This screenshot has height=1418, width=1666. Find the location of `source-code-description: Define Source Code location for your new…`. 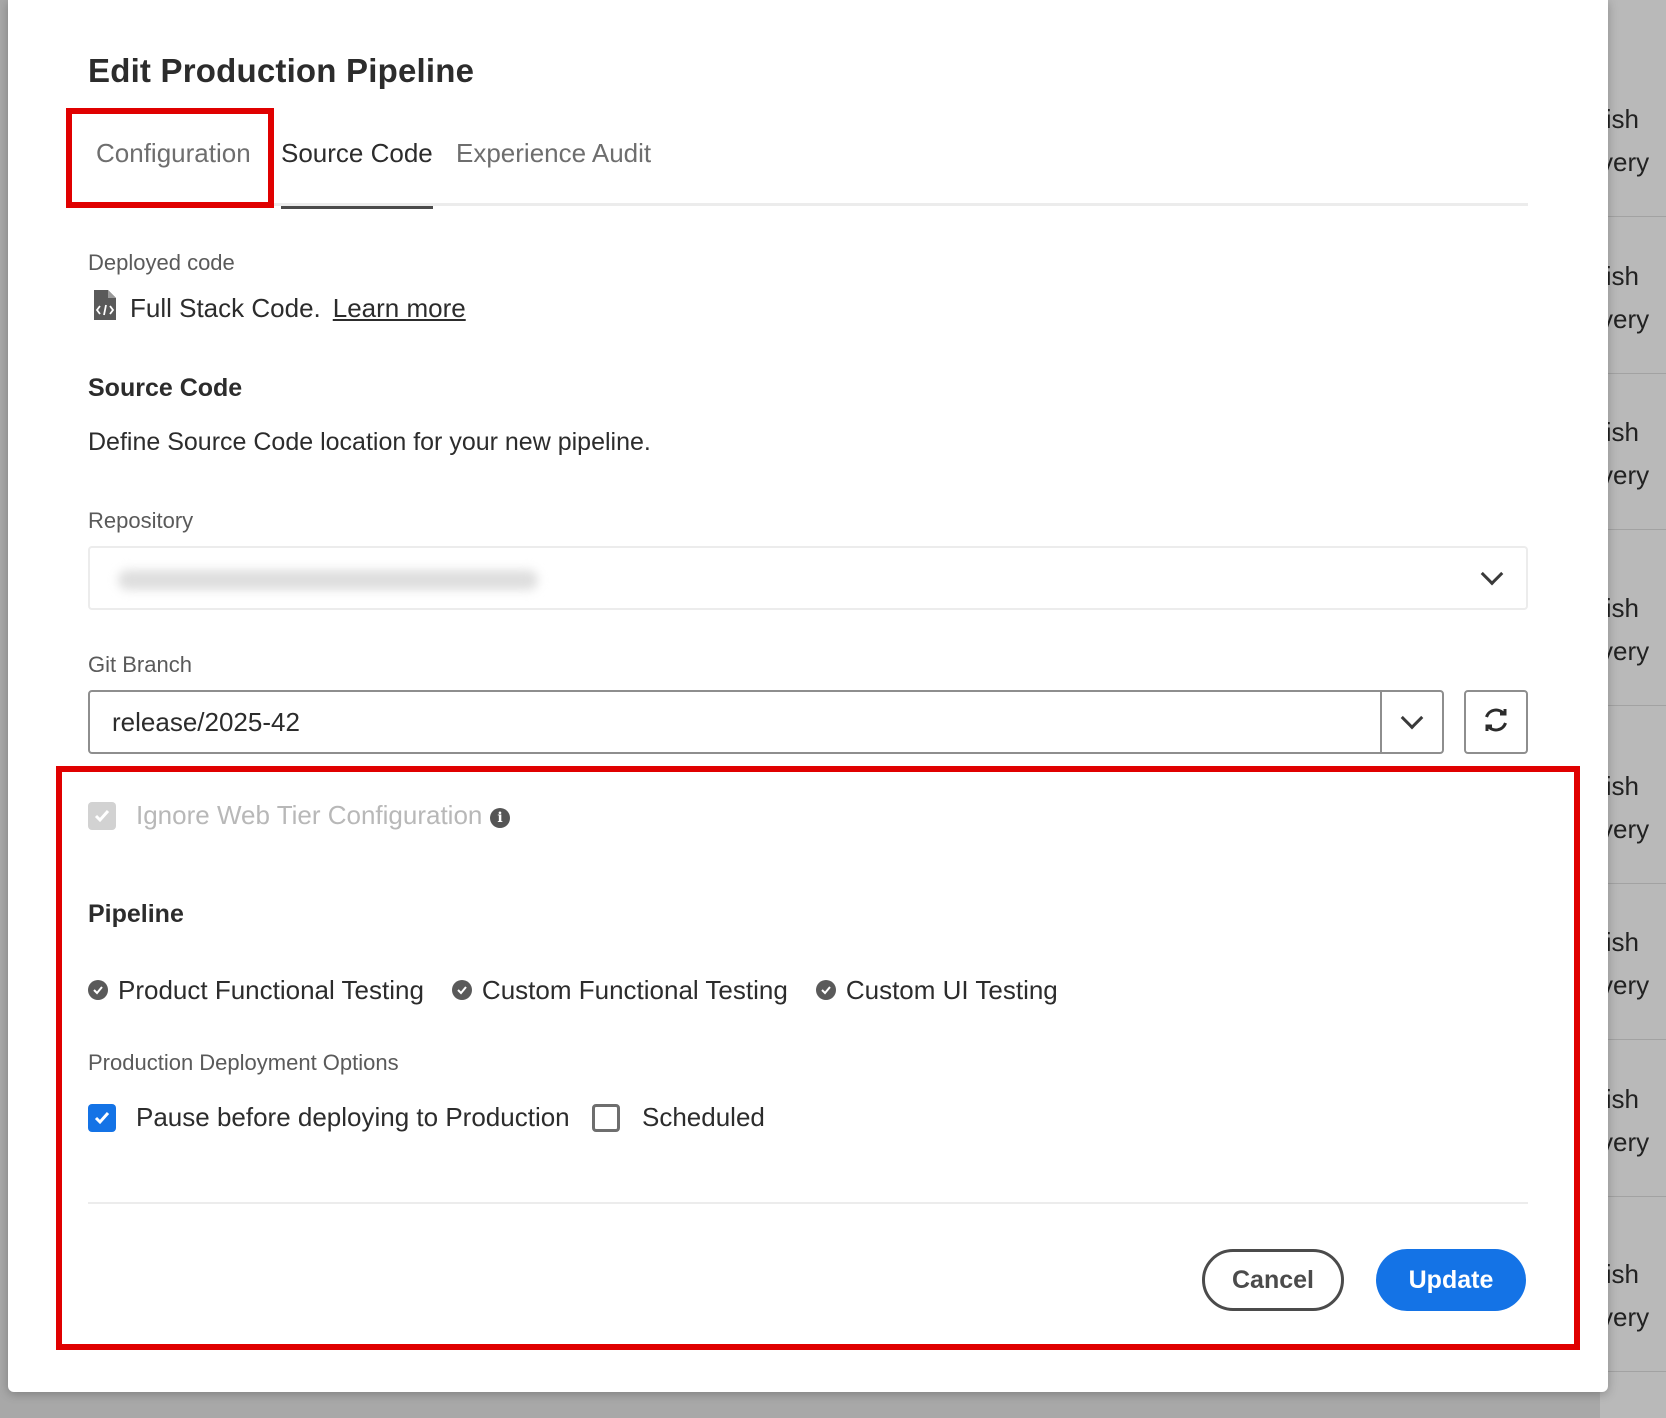

source-code-description: Define Source Code location for your new… is located at coordinates (369, 442).